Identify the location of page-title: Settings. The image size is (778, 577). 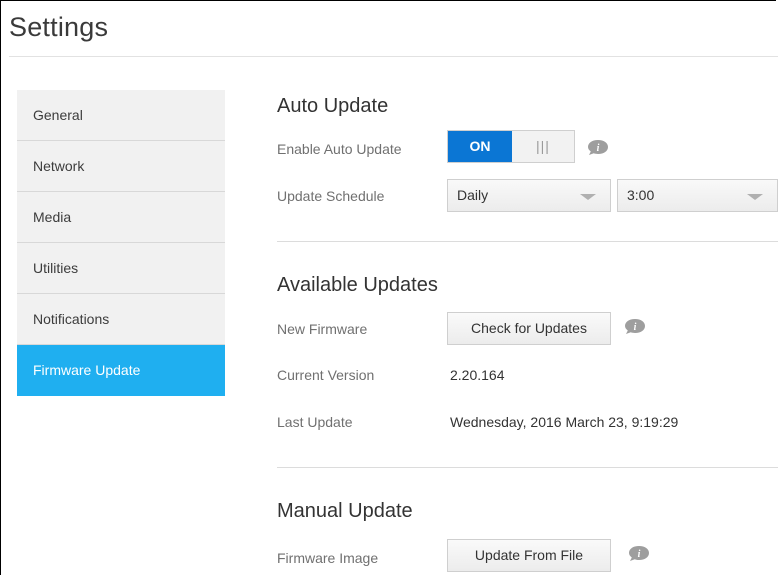
(59, 27).